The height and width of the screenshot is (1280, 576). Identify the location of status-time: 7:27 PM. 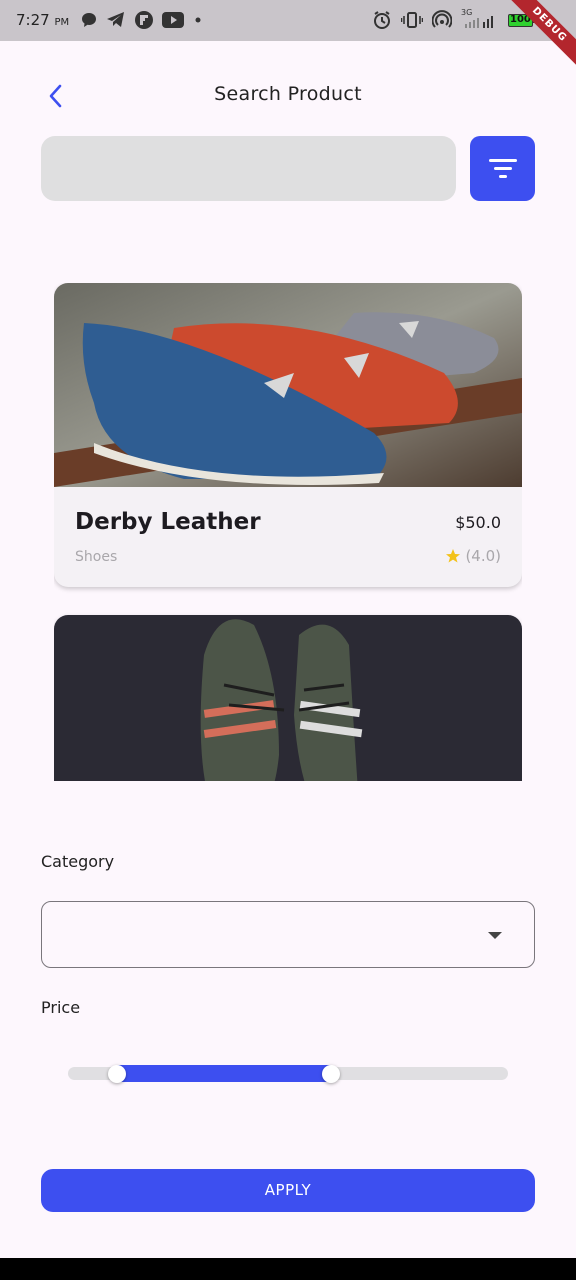
(42, 20).